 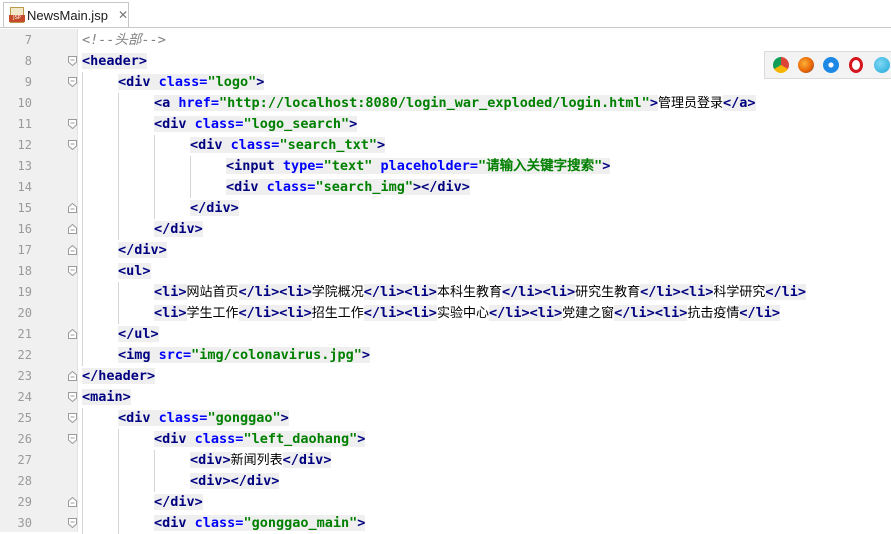 I want to click on code-text: </header>, so click(x=119, y=376).